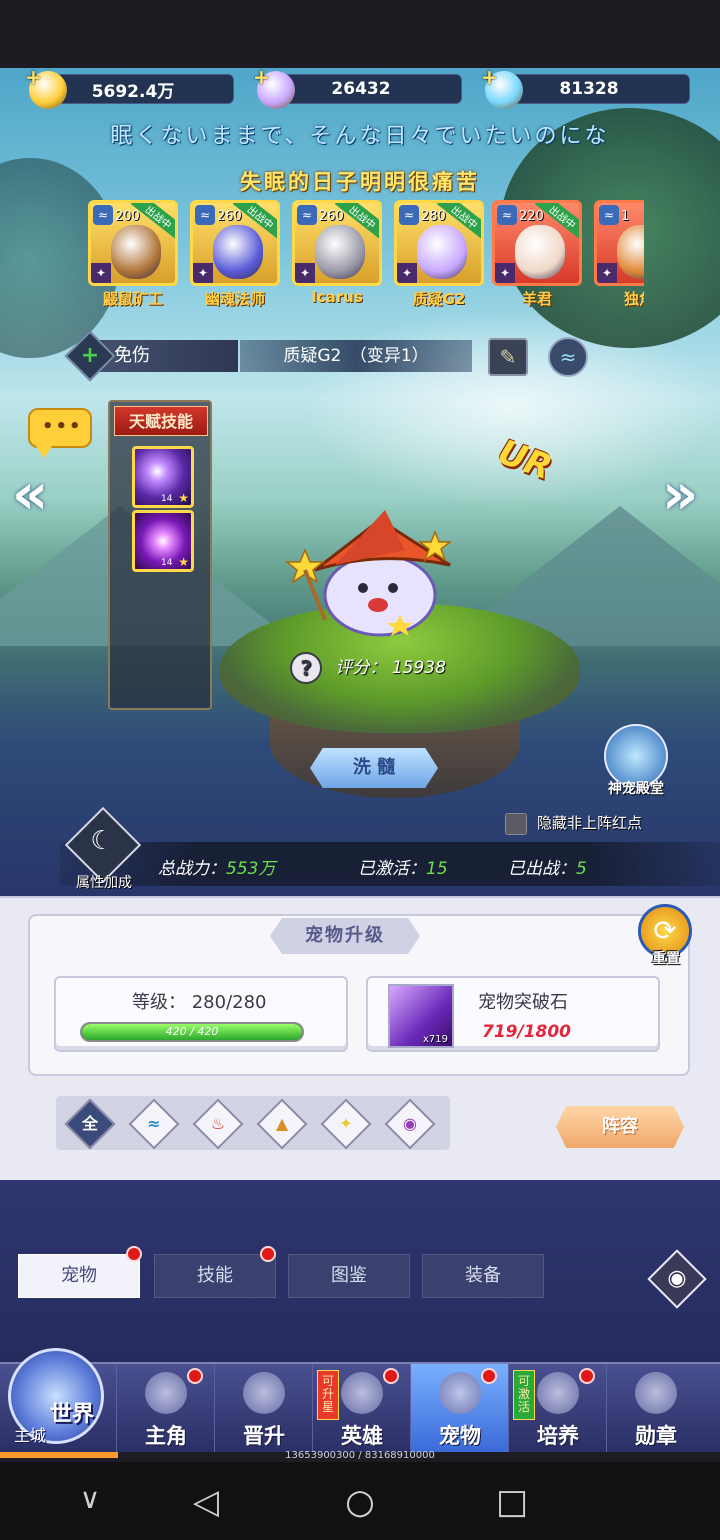 Image resolution: width=720 pixels, height=1540 pixels. What do you see at coordinates (676, 1278) in the screenshot?
I see `view-toggle-button: ◉` at bounding box center [676, 1278].